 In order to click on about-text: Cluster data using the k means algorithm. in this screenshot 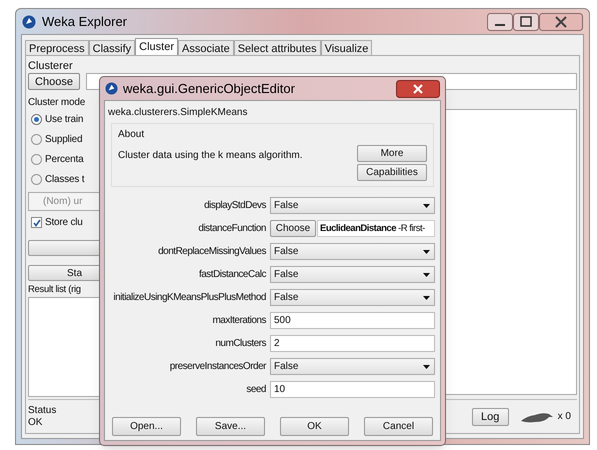, I will do `click(210, 156)`.